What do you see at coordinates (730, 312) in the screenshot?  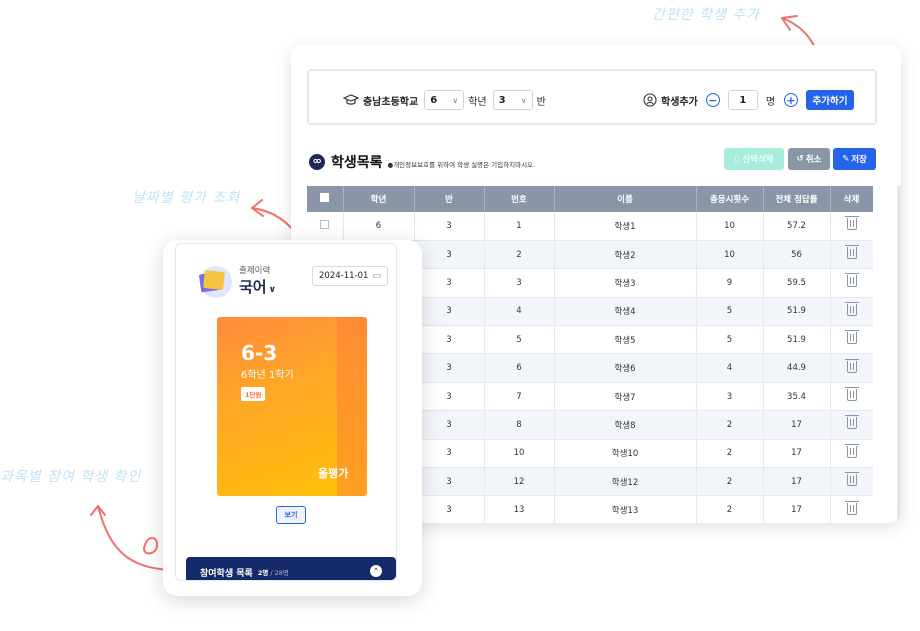 I see `cell-attempts: 5` at bounding box center [730, 312].